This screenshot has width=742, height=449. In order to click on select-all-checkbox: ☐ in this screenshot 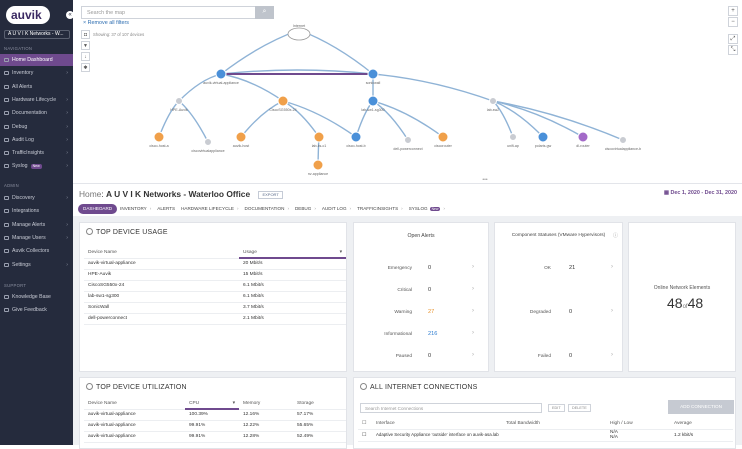, I will do `click(365, 424)`.